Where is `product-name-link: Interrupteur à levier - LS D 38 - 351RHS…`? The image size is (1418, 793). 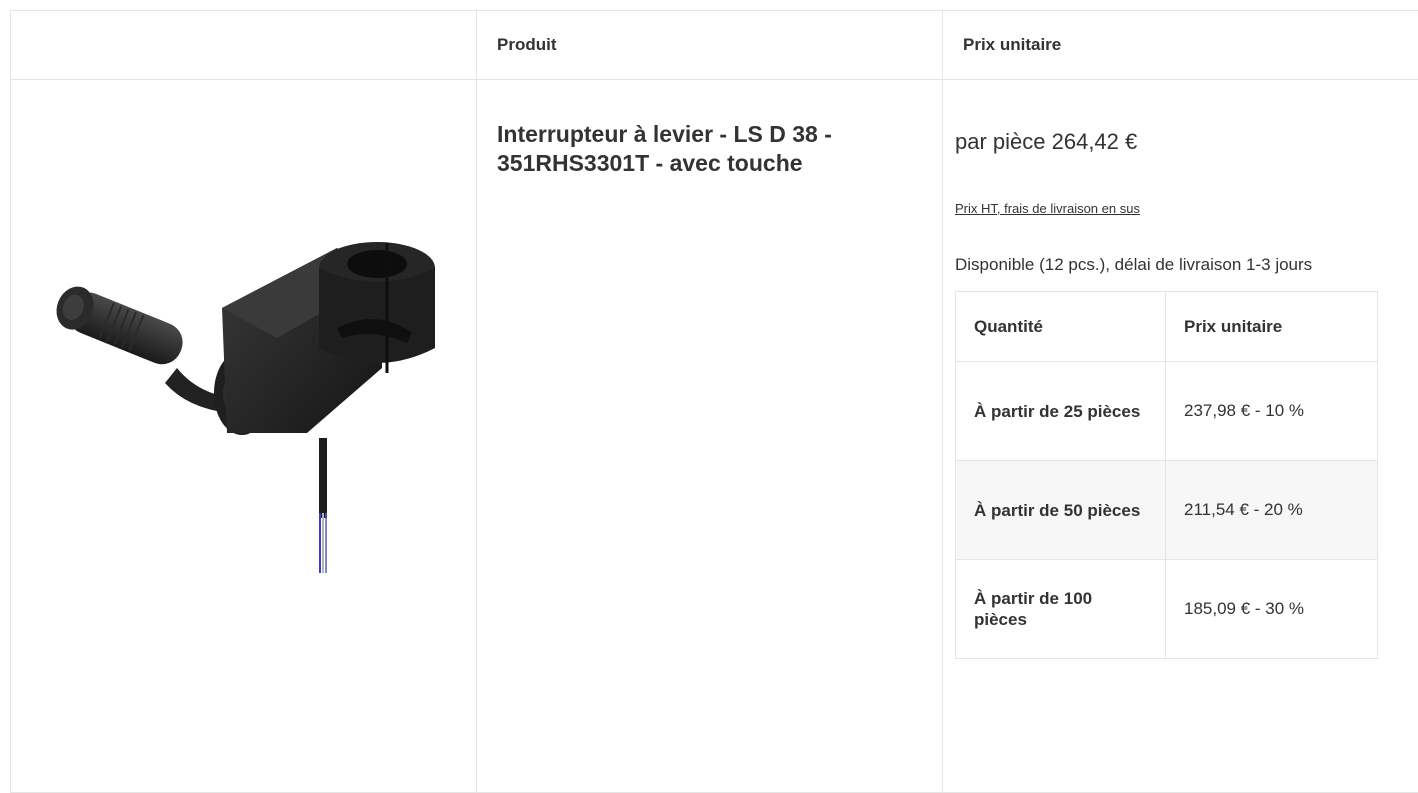
product-name-link: Interrupteur à levier - LS D 38 - 351RHS… is located at coordinates (709, 149).